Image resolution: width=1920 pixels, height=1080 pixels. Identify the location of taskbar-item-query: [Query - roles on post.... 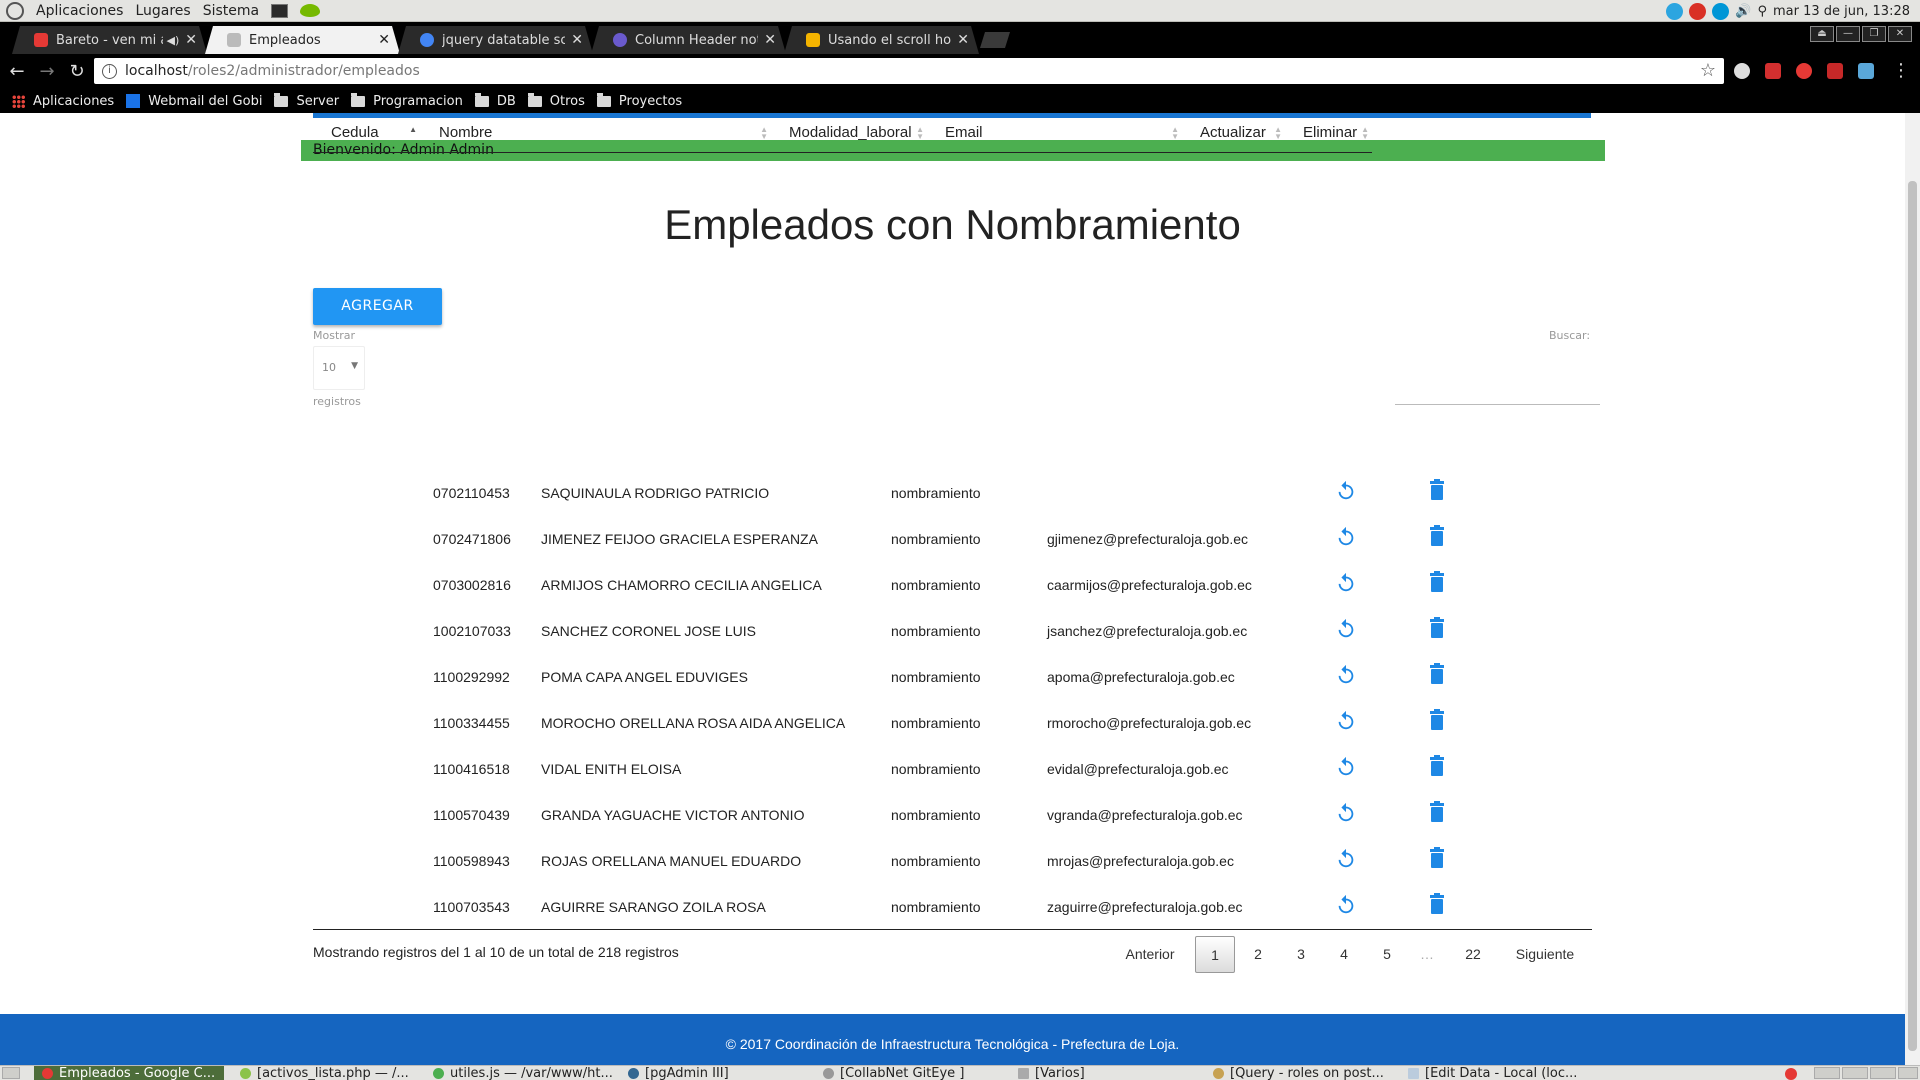
(1300, 1073).